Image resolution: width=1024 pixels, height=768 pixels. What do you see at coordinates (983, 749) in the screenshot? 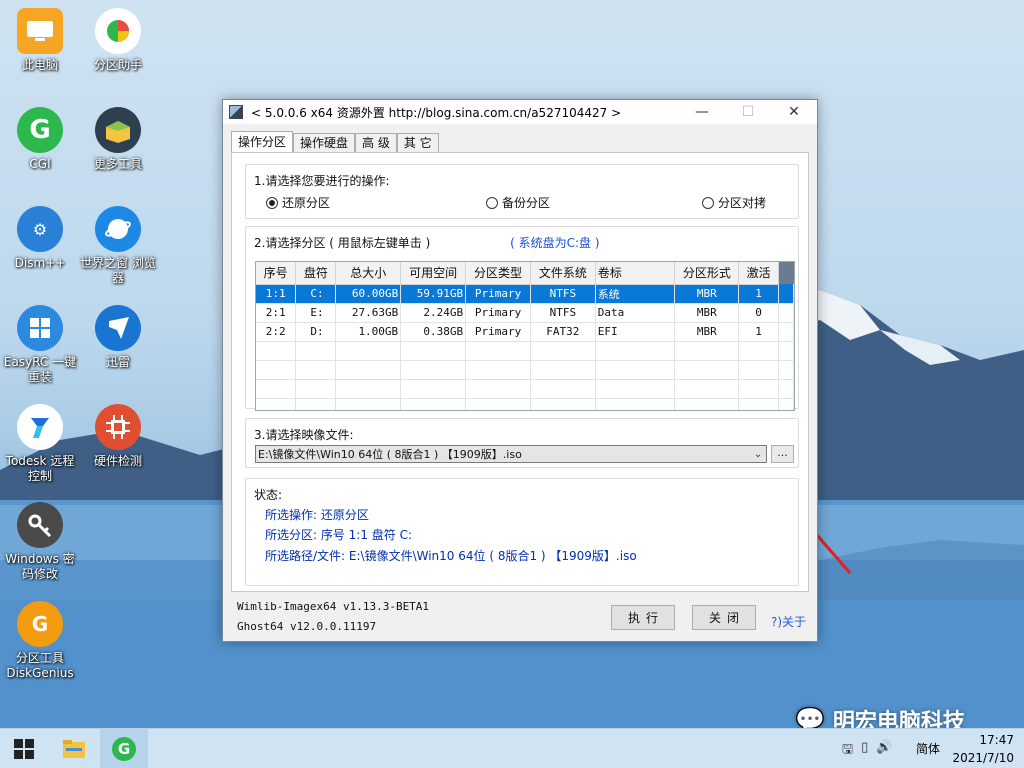
I see `clock: 17:47 2021/7/10` at bounding box center [983, 749].